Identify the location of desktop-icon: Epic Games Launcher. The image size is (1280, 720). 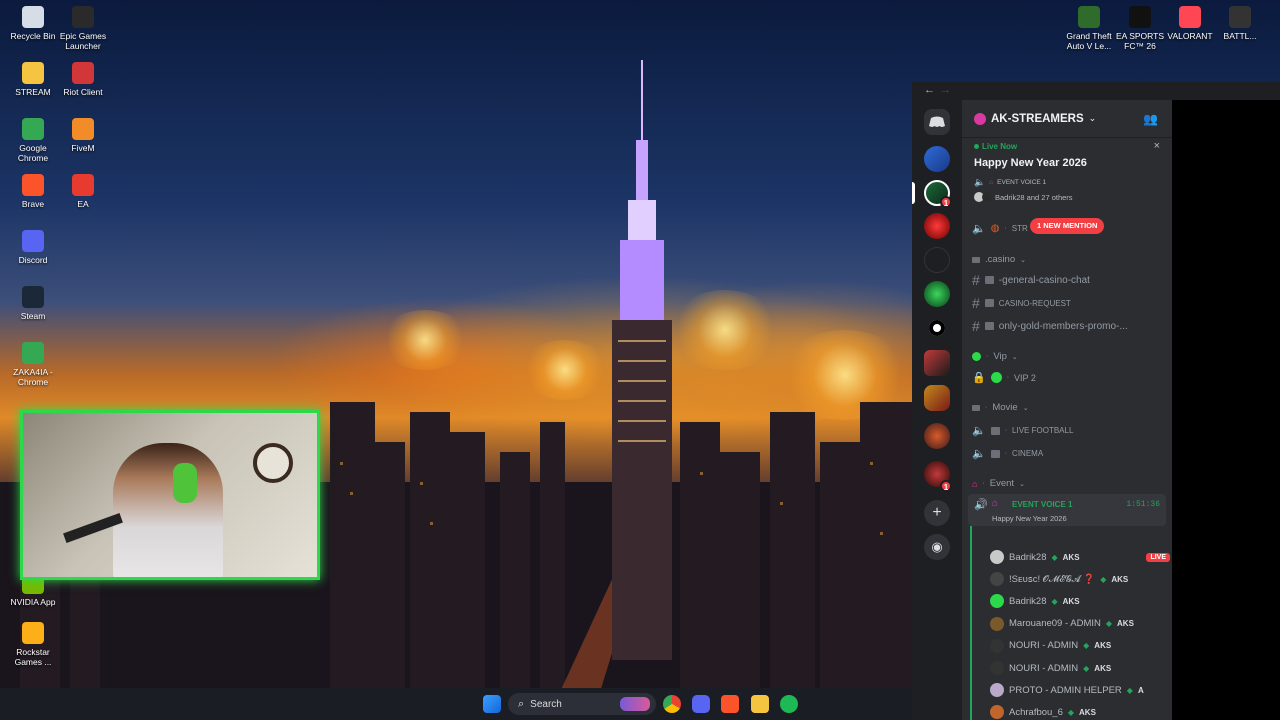
(83, 28).